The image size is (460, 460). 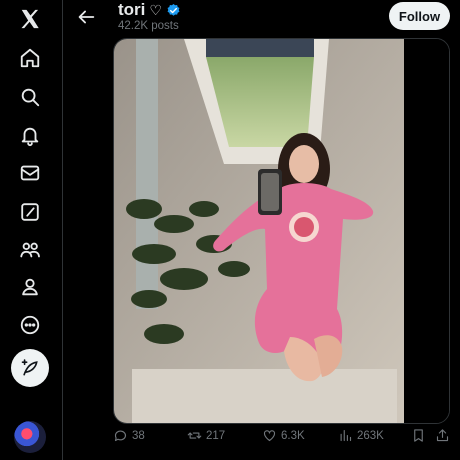 I want to click on repost-count: 217, so click(x=216, y=435).